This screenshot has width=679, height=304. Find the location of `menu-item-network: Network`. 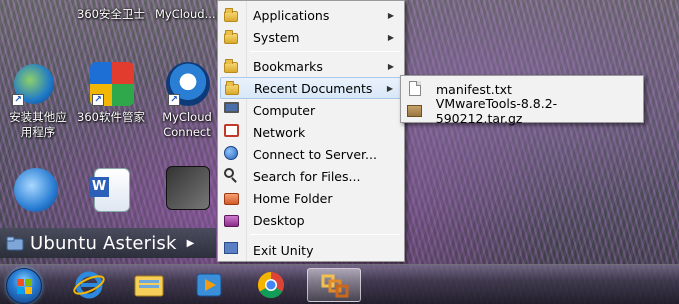

menu-item-network: Network is located at coordinates (311, 132).